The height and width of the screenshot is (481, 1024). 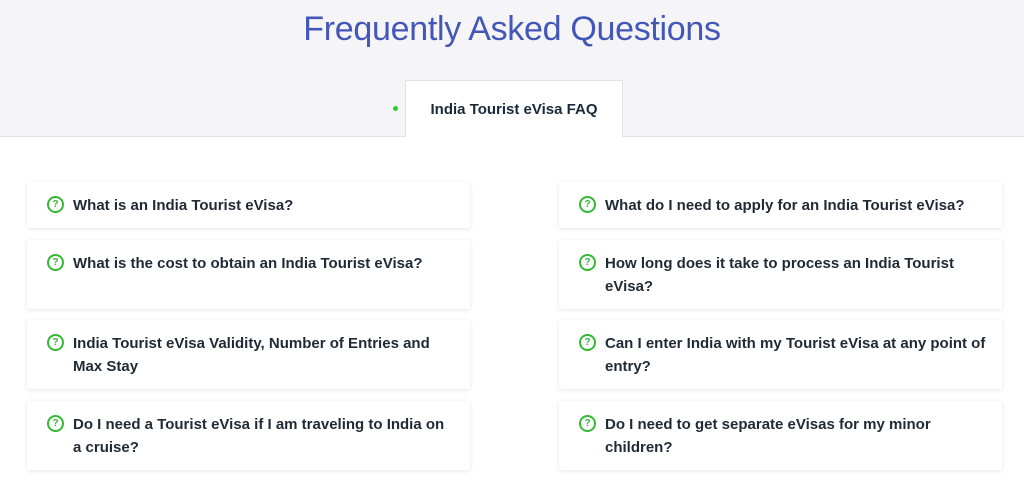 I want to click on page-title: Frequently Asked Questions, so click(x=512, y=29).